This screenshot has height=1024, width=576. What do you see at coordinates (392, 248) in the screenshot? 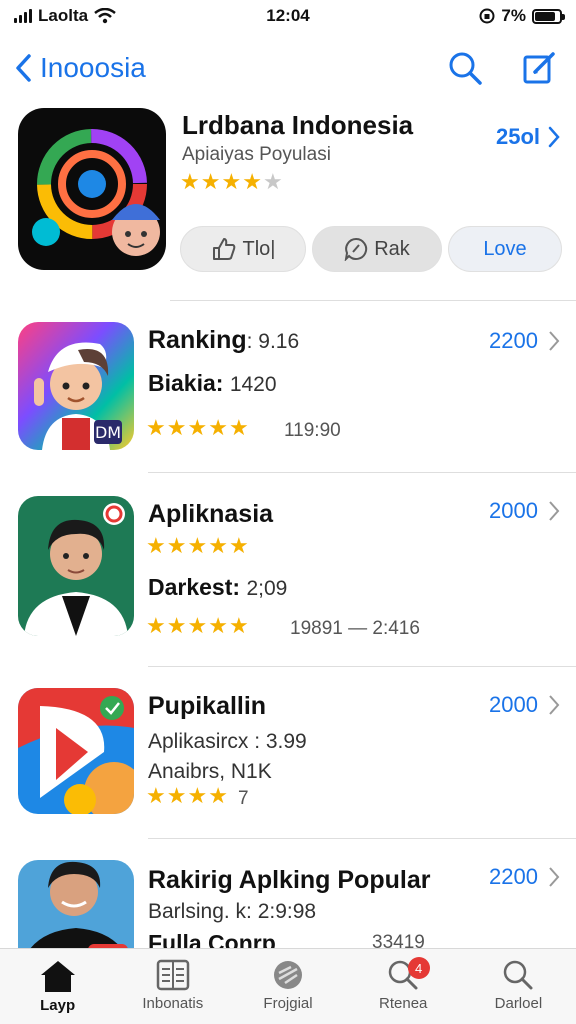
I see `comment-label: Rak` at bounding box center [392, 248].